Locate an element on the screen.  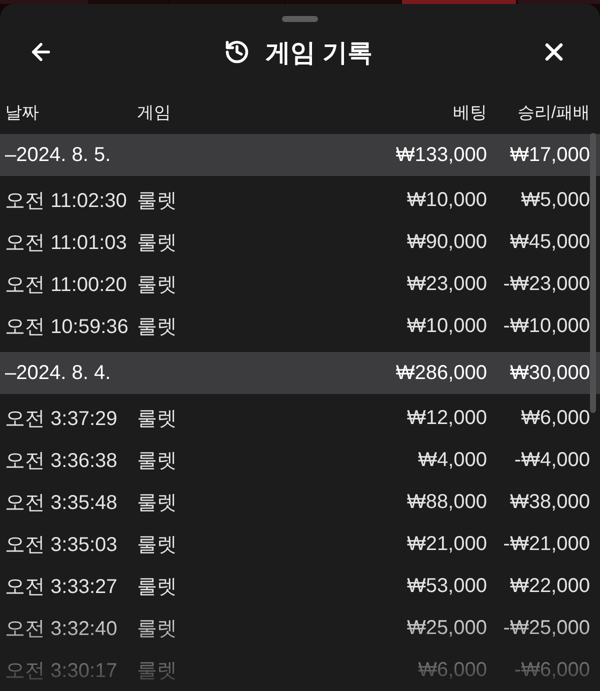
result-cell: -₩25,000 is located at coordinates (546, 628).